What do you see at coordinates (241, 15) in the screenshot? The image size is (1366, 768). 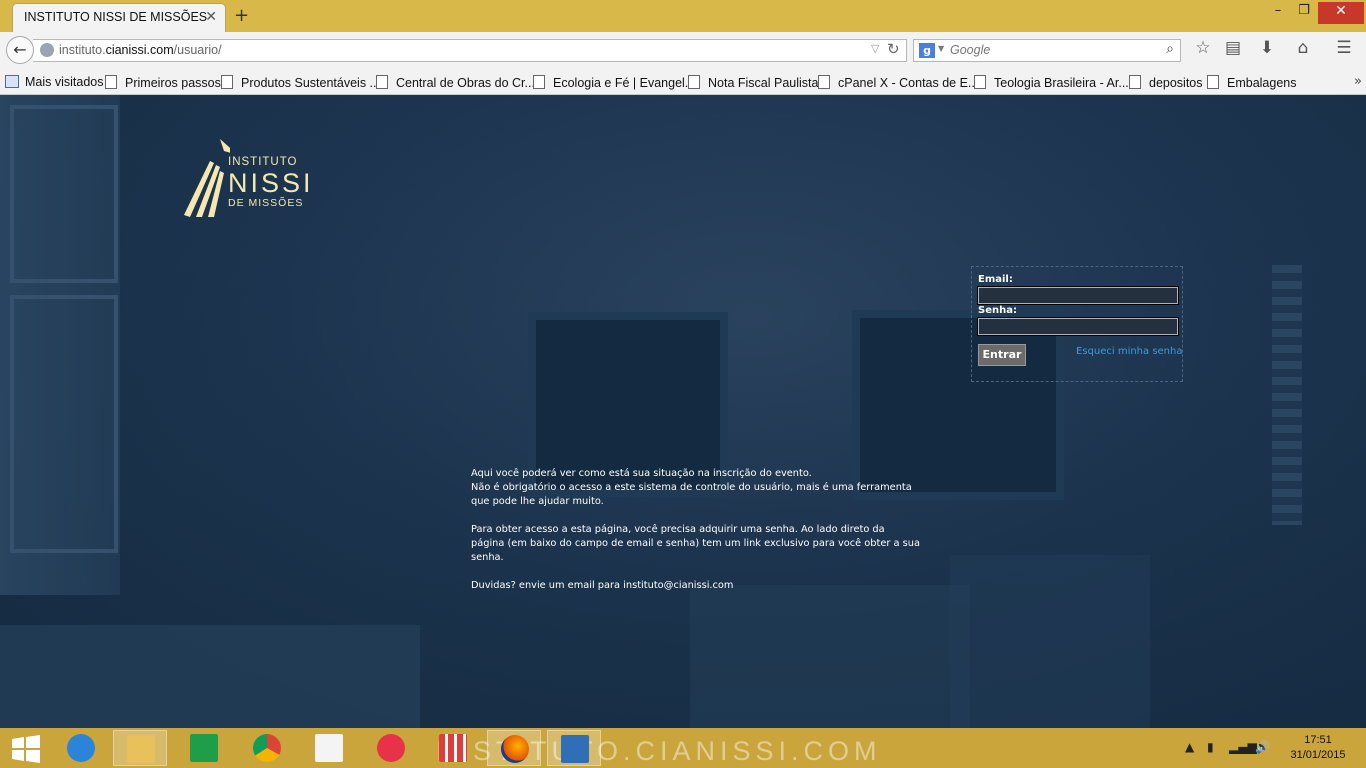 I see `new-tab-icon: +` at bounding box center [241, 15].